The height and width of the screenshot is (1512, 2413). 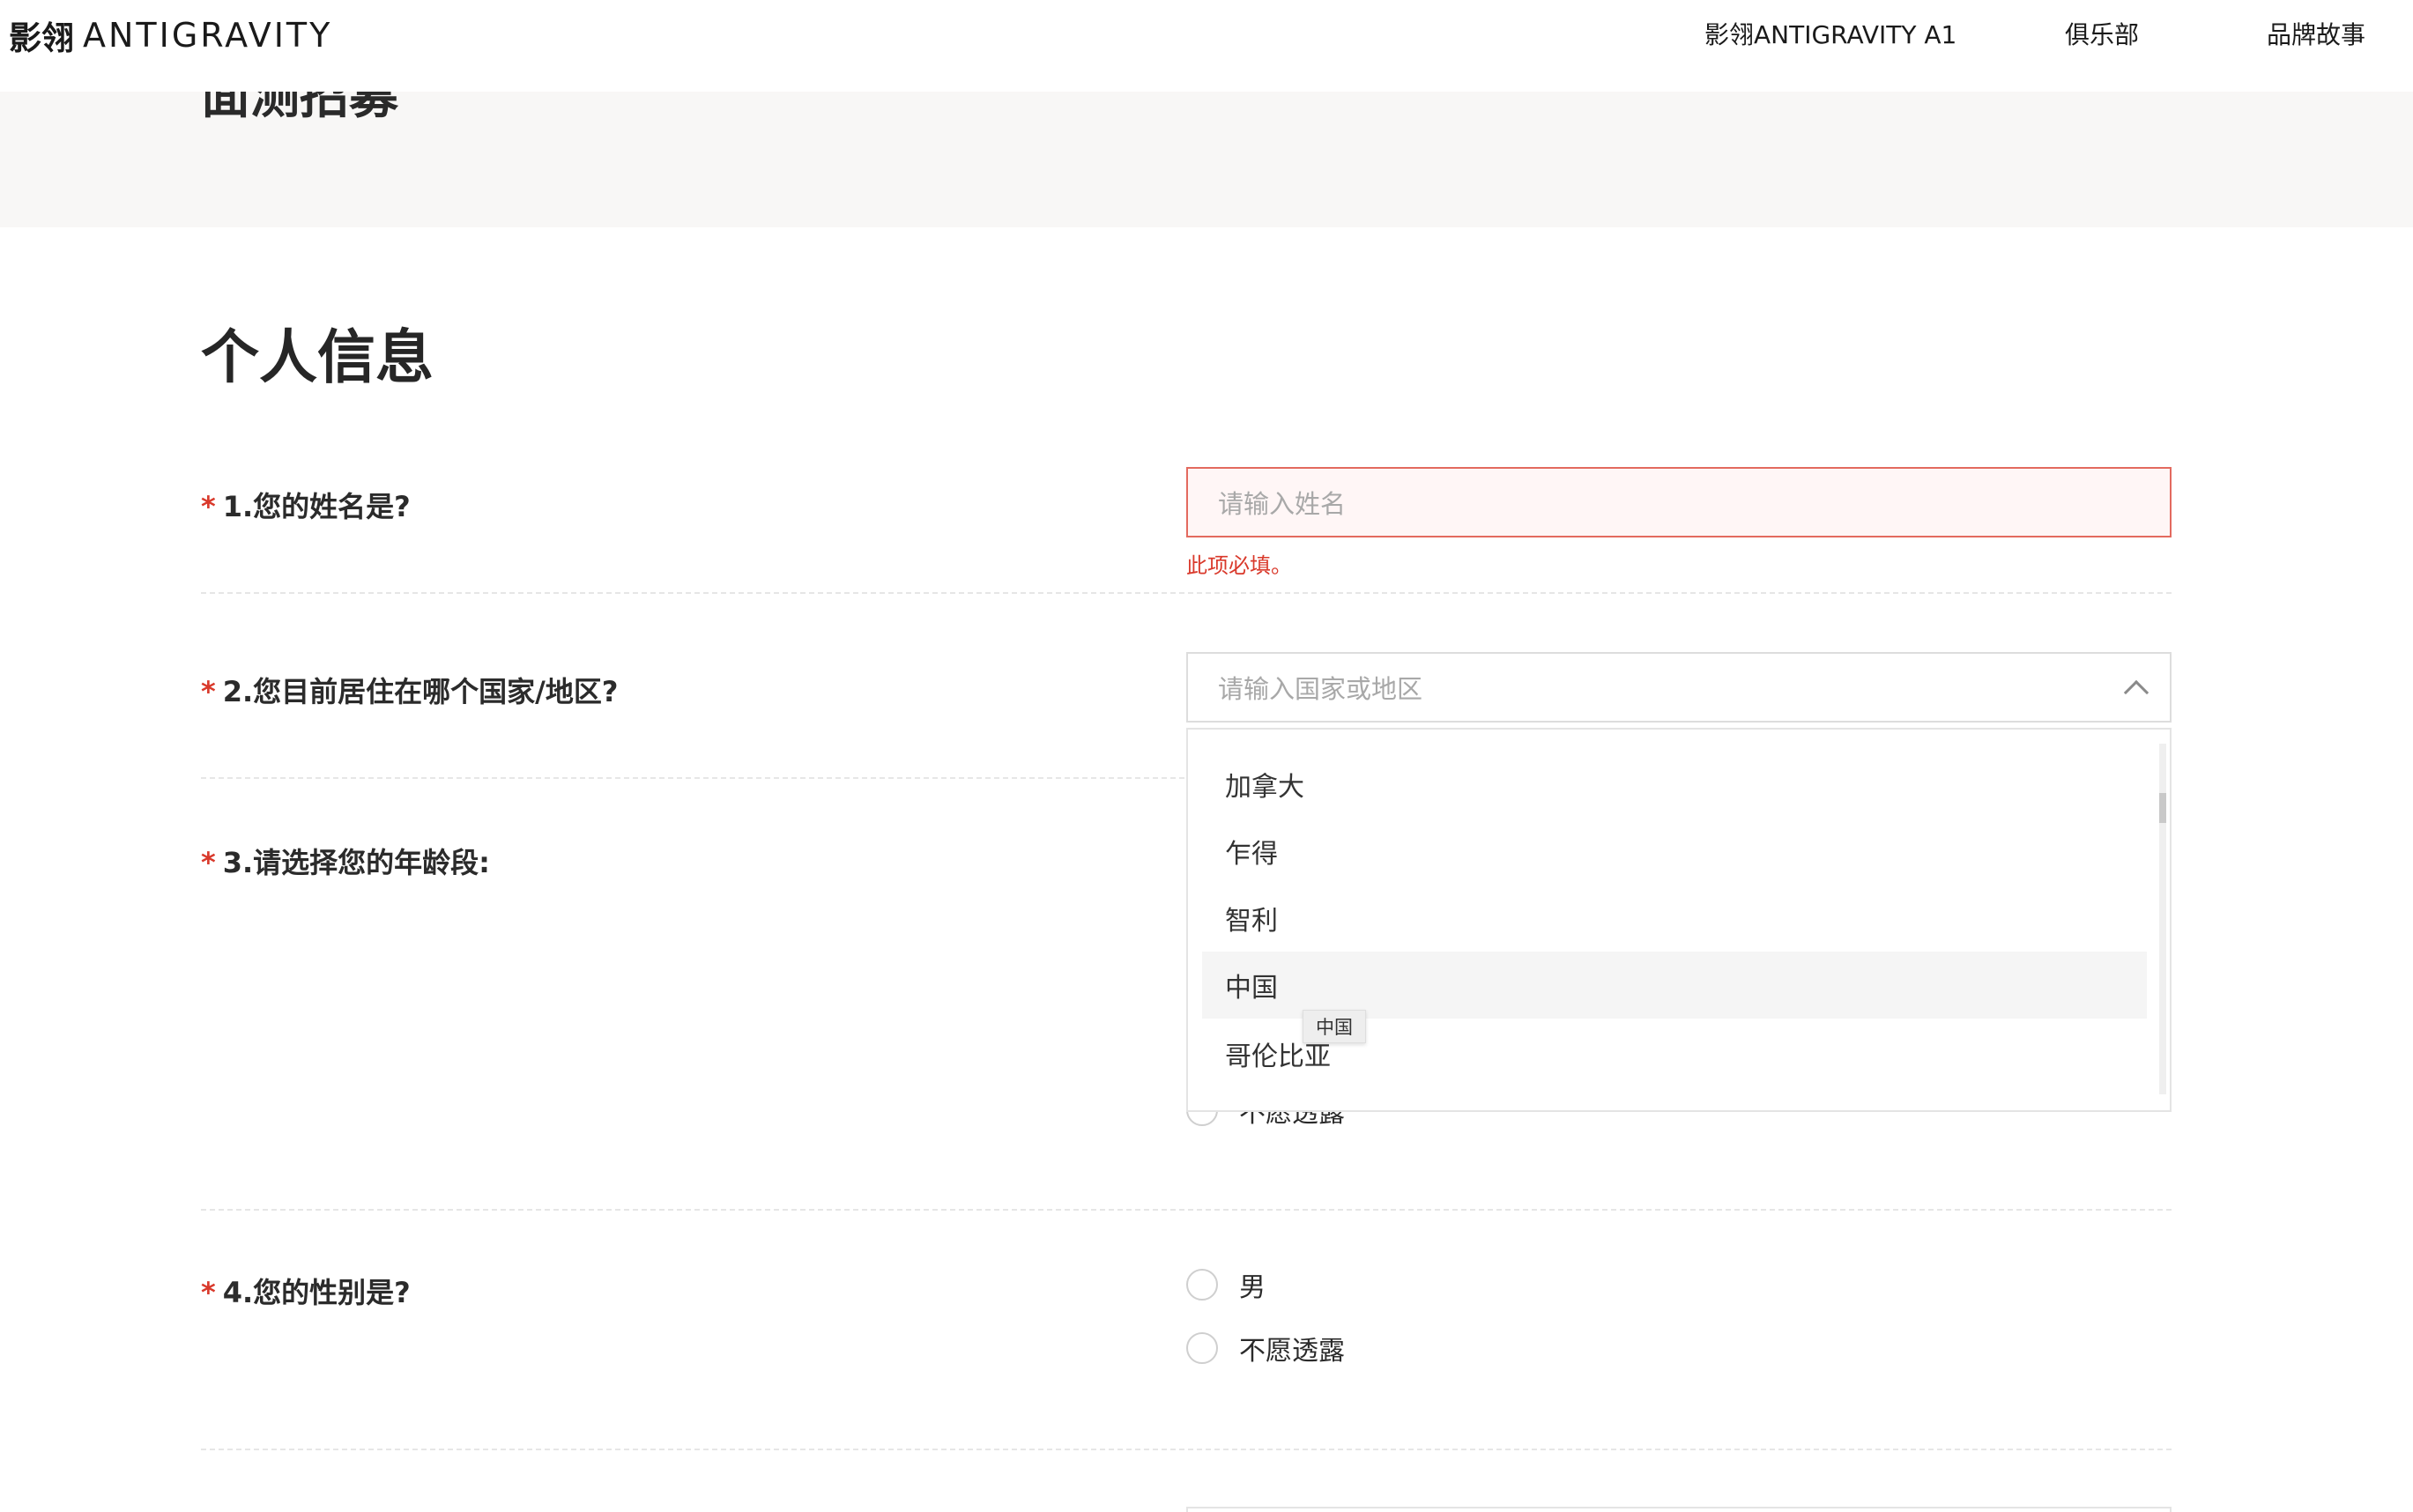 I want to click on brand-name-cn: 影翎, so click(x=41, y=38).